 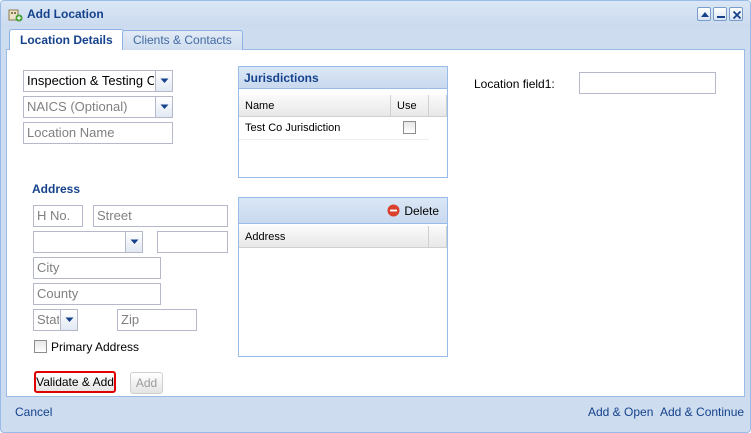 I want to click on state-placeholder: State, so click(x=48, y=319).